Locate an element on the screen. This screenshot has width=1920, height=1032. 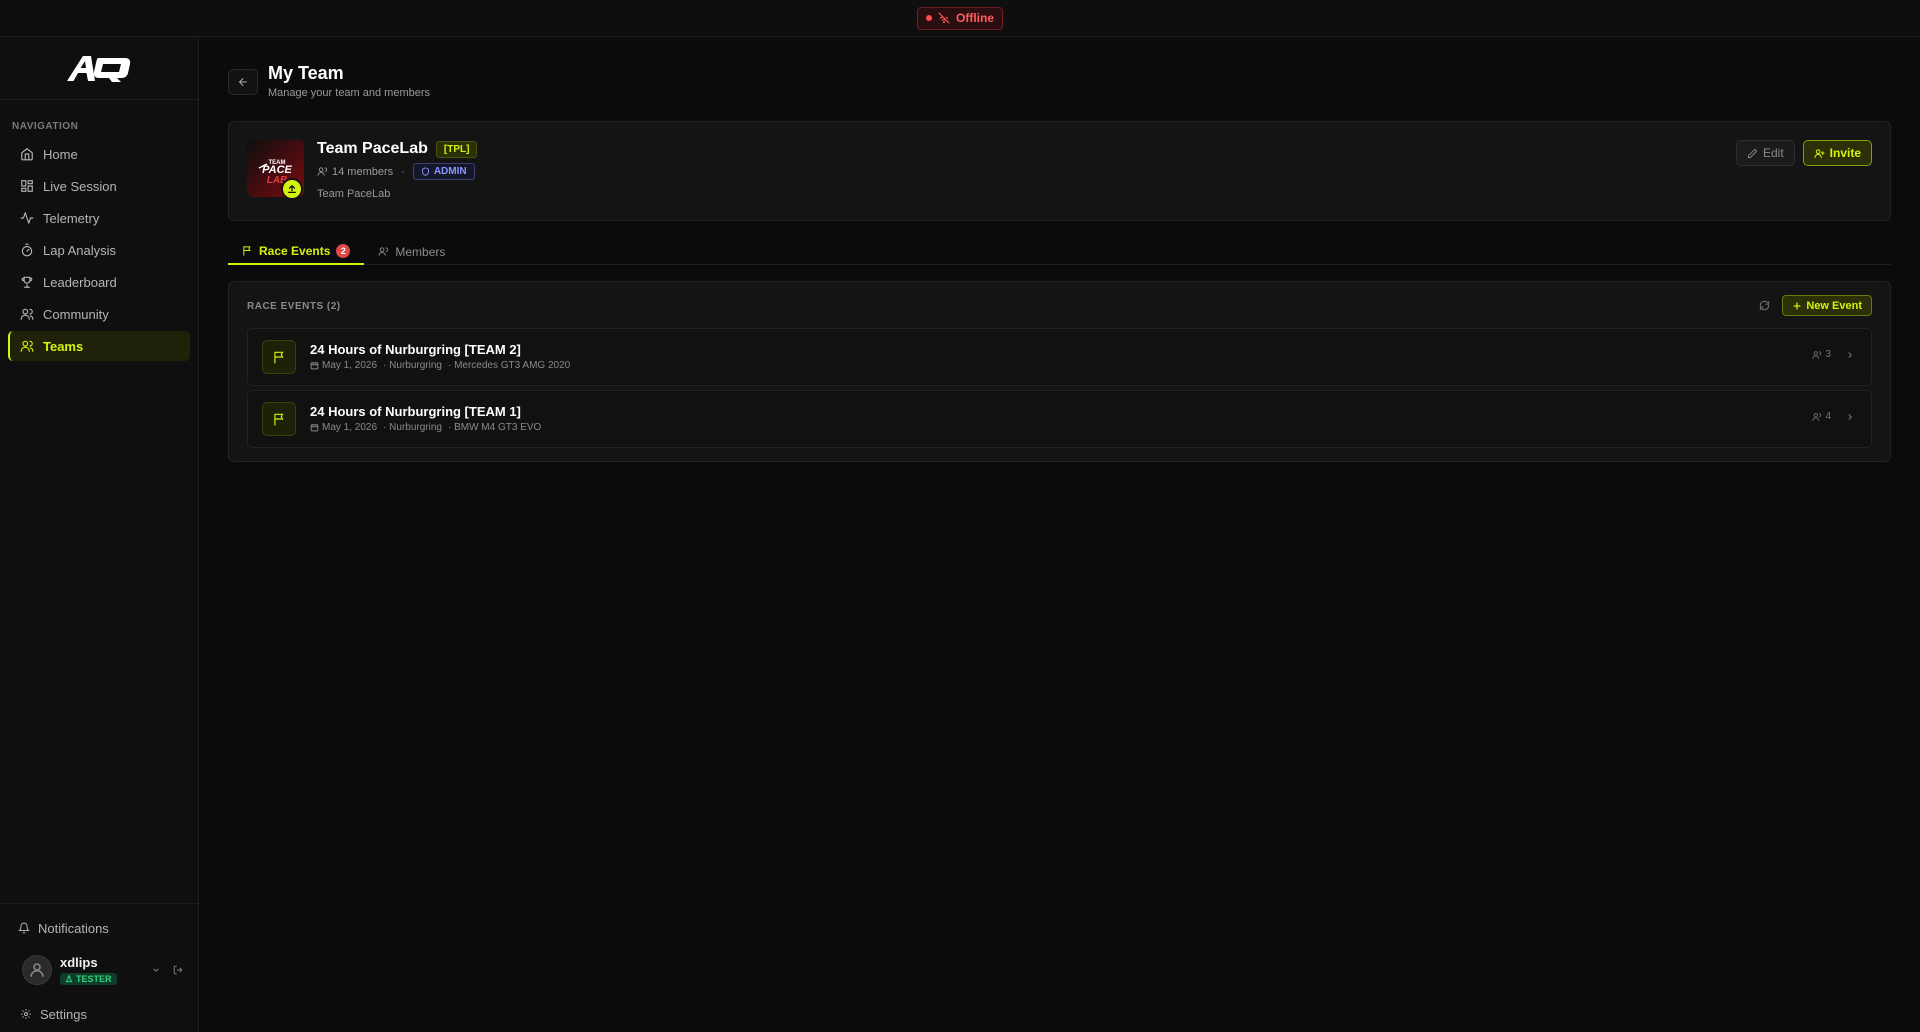
sidebar-item-teams: Teams is located at coordinates (99, 346).